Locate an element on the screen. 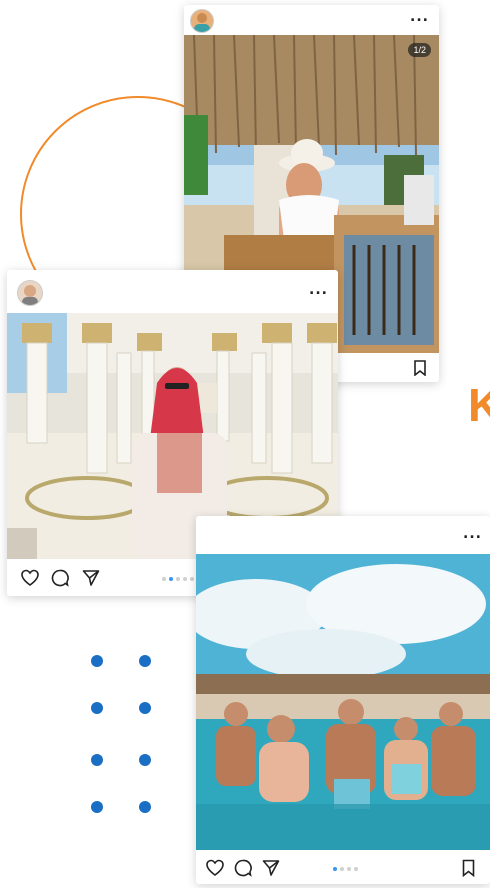 This screenshot has height=888, width=490. post-actions is located at coordinates (343, 869).